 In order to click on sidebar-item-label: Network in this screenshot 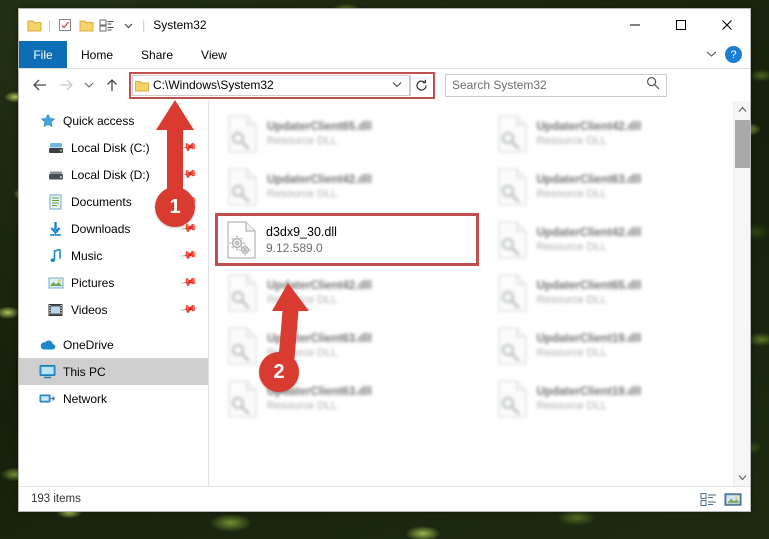, I will do `click(85, 398)`.